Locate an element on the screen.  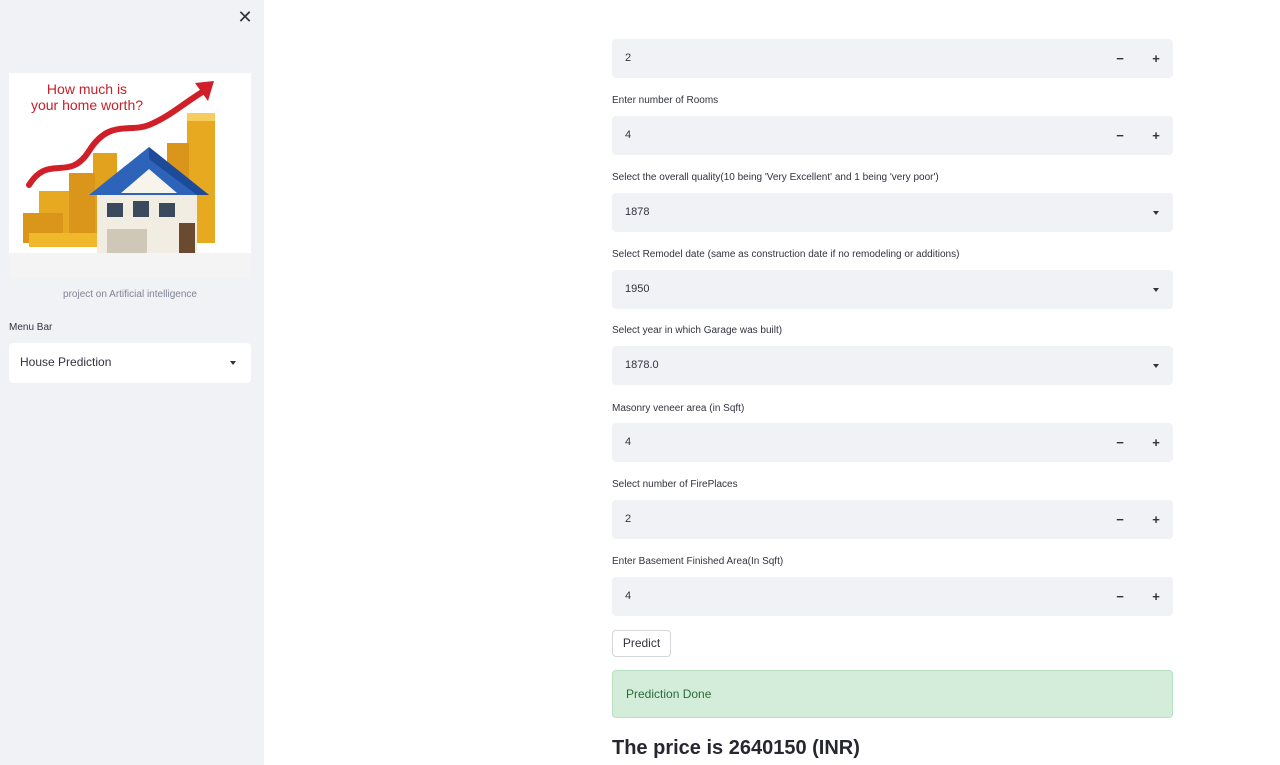
masonry-increment-button: + is located at coordinates (1156, 442).